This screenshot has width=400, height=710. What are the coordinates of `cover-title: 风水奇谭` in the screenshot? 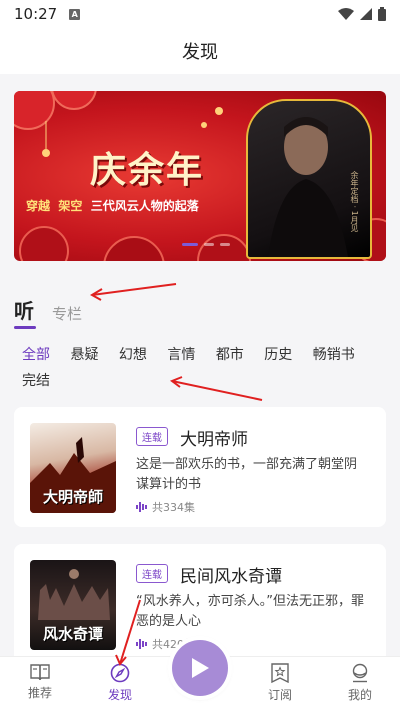 It's located at (72, 634).